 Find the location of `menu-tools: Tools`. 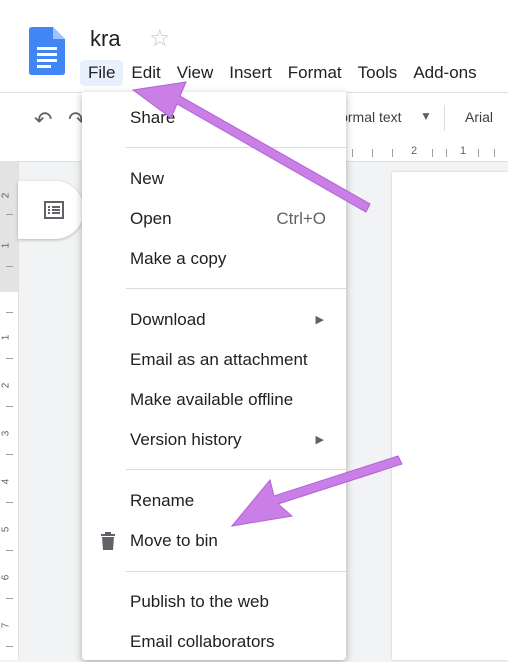

menu-tools: Tools is located at coordinates (378, 73).